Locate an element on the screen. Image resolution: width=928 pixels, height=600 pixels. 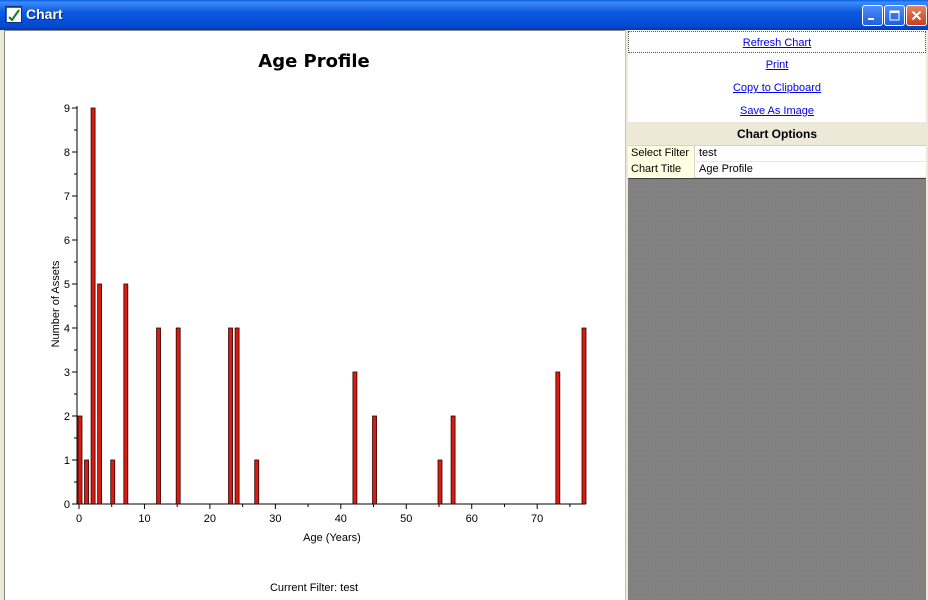
y-tick-label: 1 is located at coordinates (67, 461).